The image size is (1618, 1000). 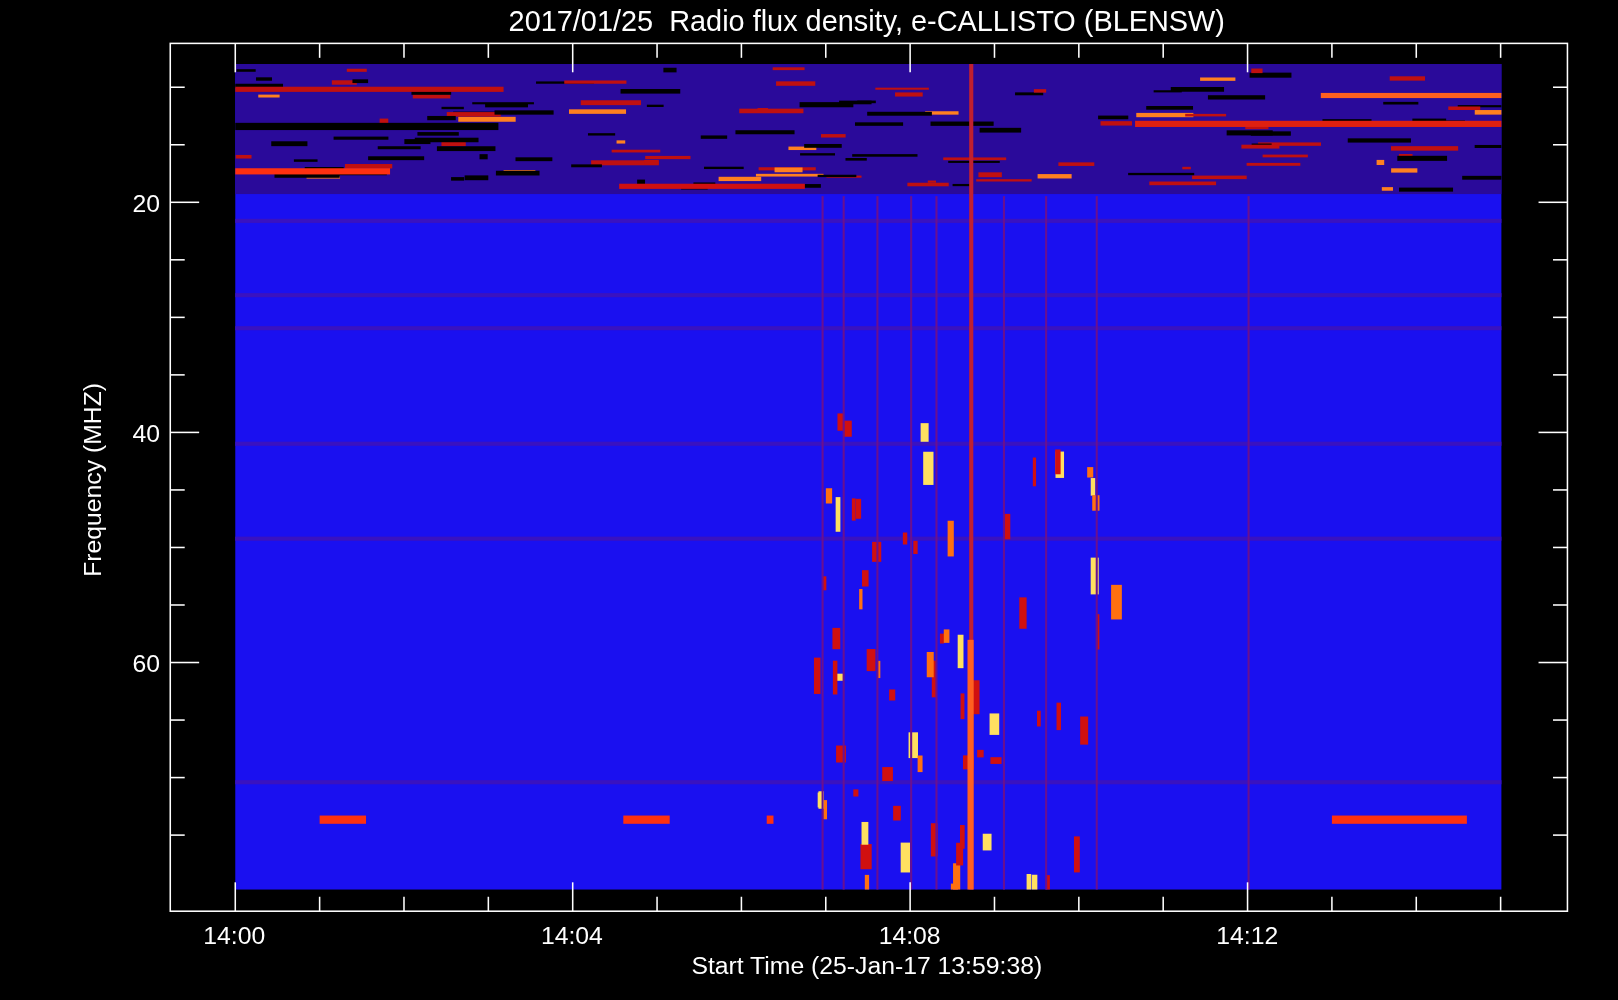 What do you see at coordinates (234, 936) in the screenshot?
I see `x-tick-label: 14:00` at bounding box center [234, 936].